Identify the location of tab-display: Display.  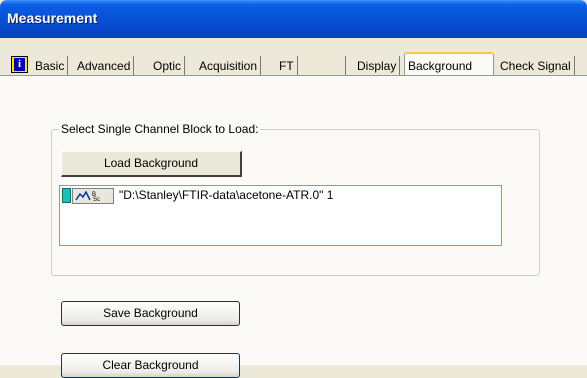
(377, 66).